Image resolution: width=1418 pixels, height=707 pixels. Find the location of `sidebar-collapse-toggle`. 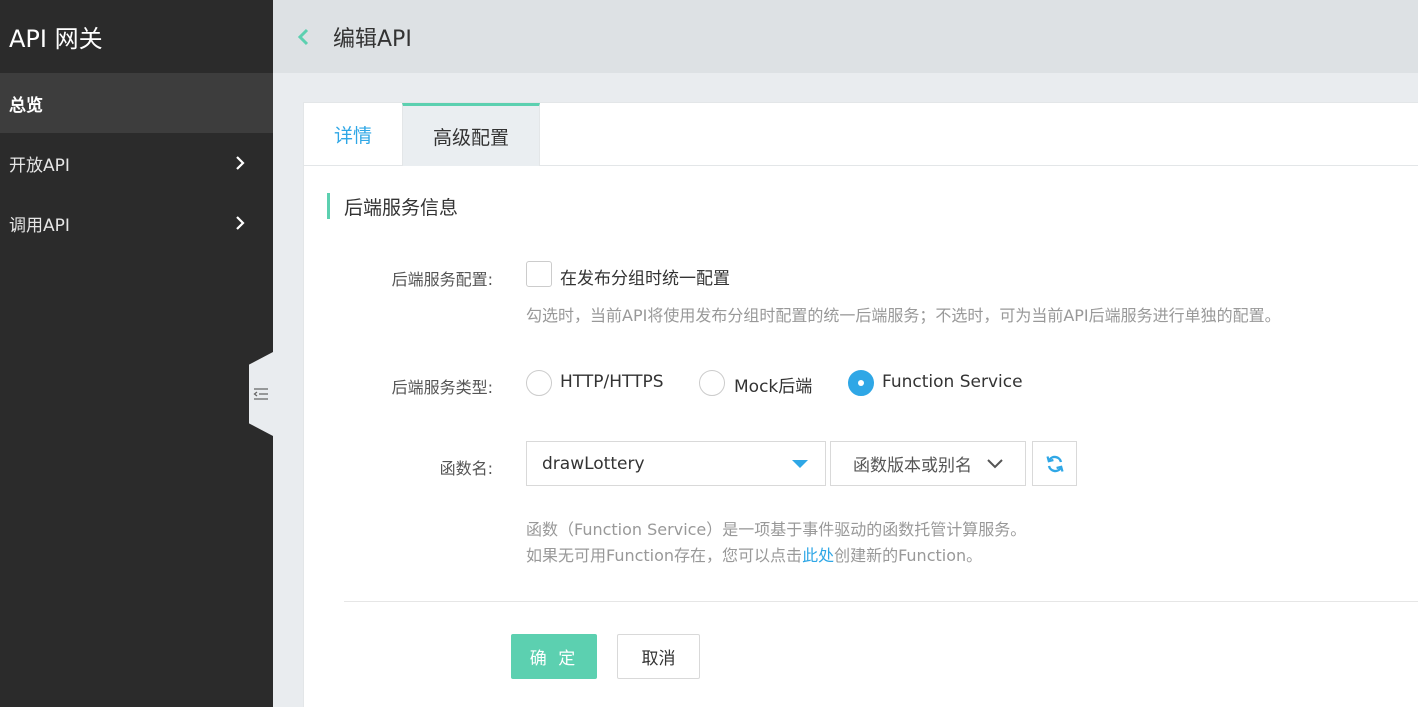

sidebar-collapse-toggle is located at coordinates (261, 394).